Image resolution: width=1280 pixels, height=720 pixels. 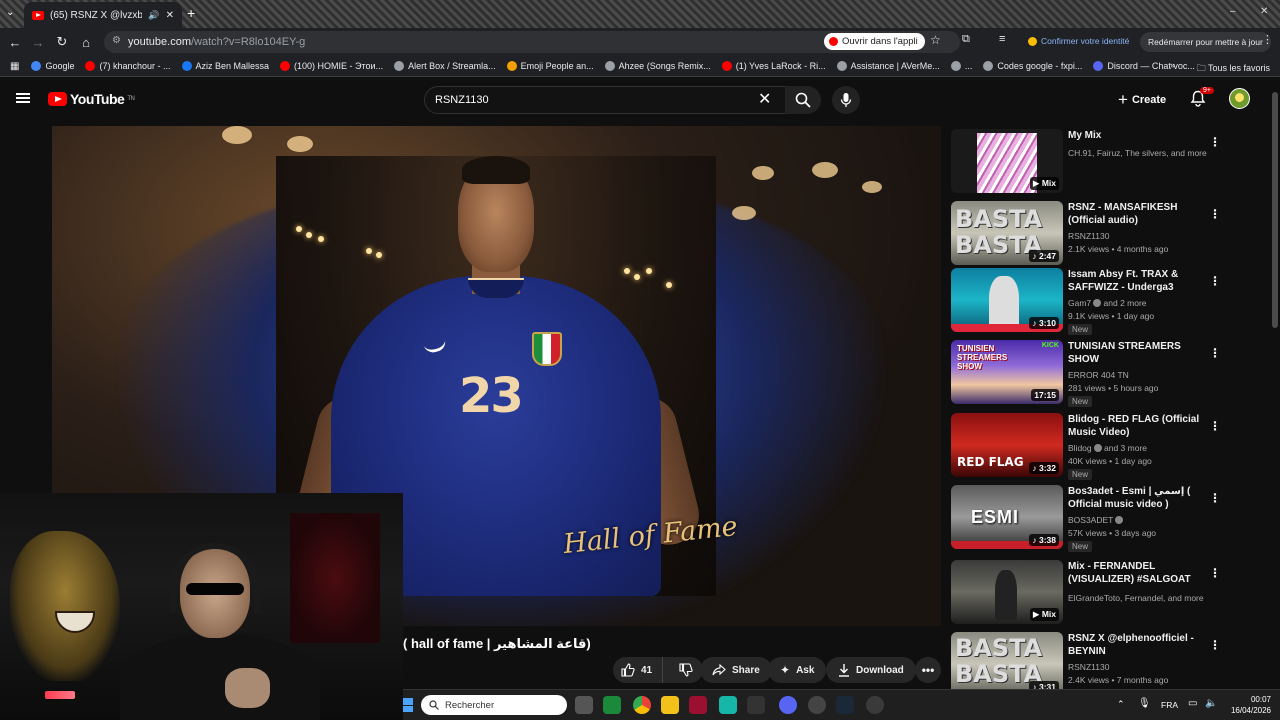 What do you see at coordinates (1233, 69) in the screenshot?
I see `all-bookmarks-button: 🗀 Tous les favoris` at bounding box center [1233, 69].